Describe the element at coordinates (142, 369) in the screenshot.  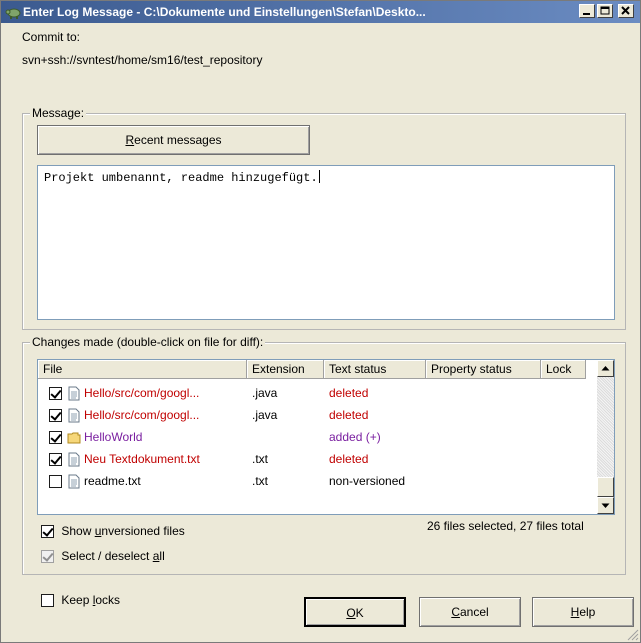
I see `column-header-file: File` at that location.